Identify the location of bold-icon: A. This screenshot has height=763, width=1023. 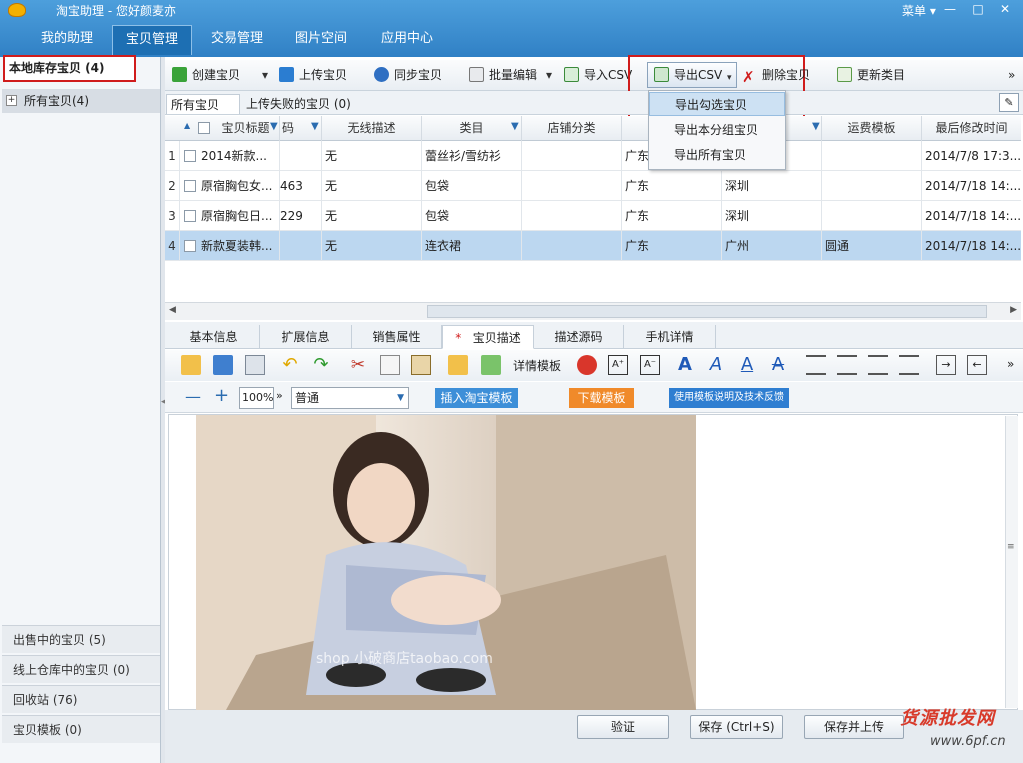
(685, 365).